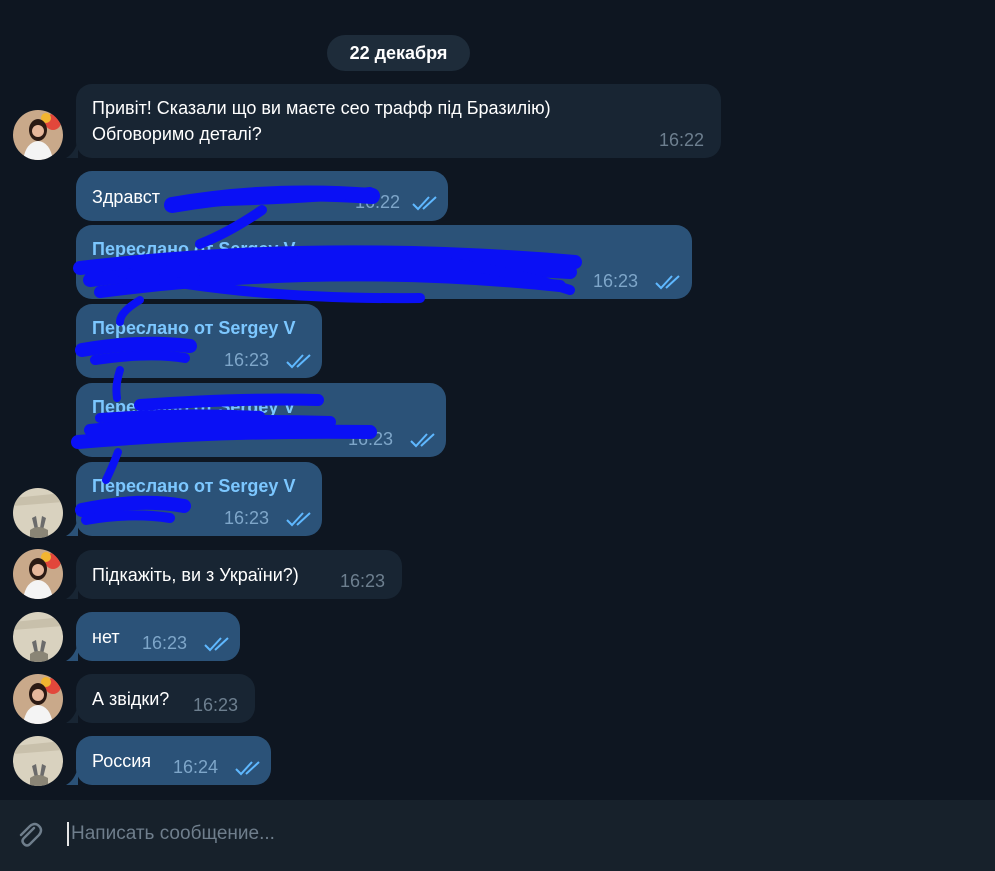 This screenshot has height=871, width=995. I want to click on message-composer, so click(497, 835).